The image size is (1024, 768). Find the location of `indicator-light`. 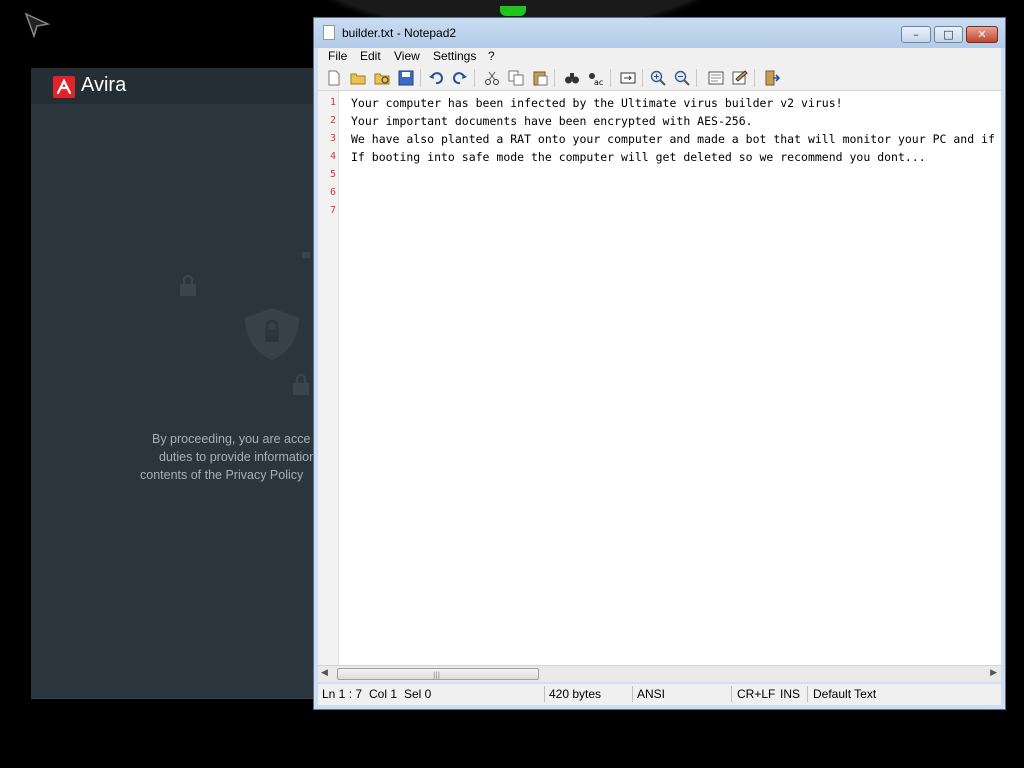

indicator-light is located at coordinates (513, 11).